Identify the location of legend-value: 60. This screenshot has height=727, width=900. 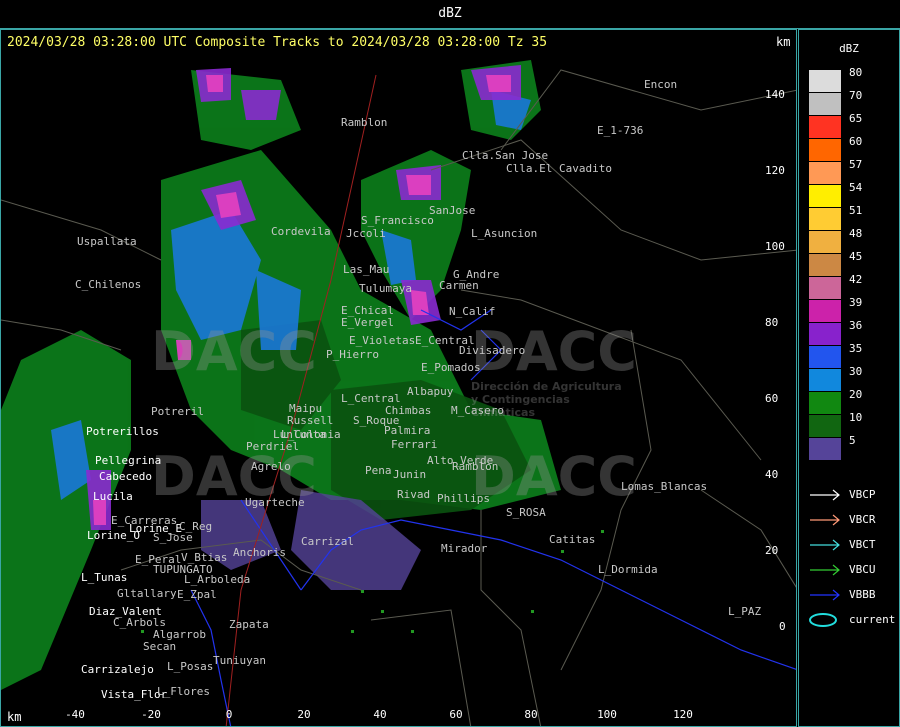
(856, 141).